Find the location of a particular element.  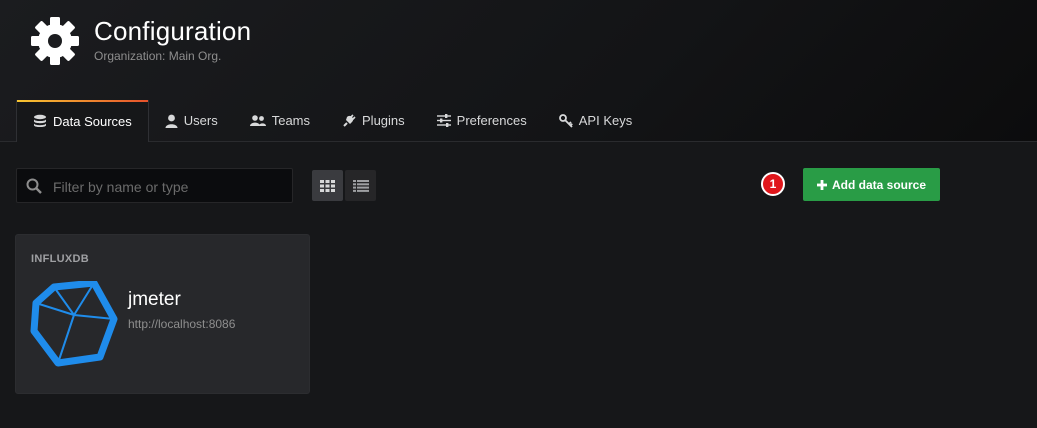

gear-icon is located at coordinates (55, 41).